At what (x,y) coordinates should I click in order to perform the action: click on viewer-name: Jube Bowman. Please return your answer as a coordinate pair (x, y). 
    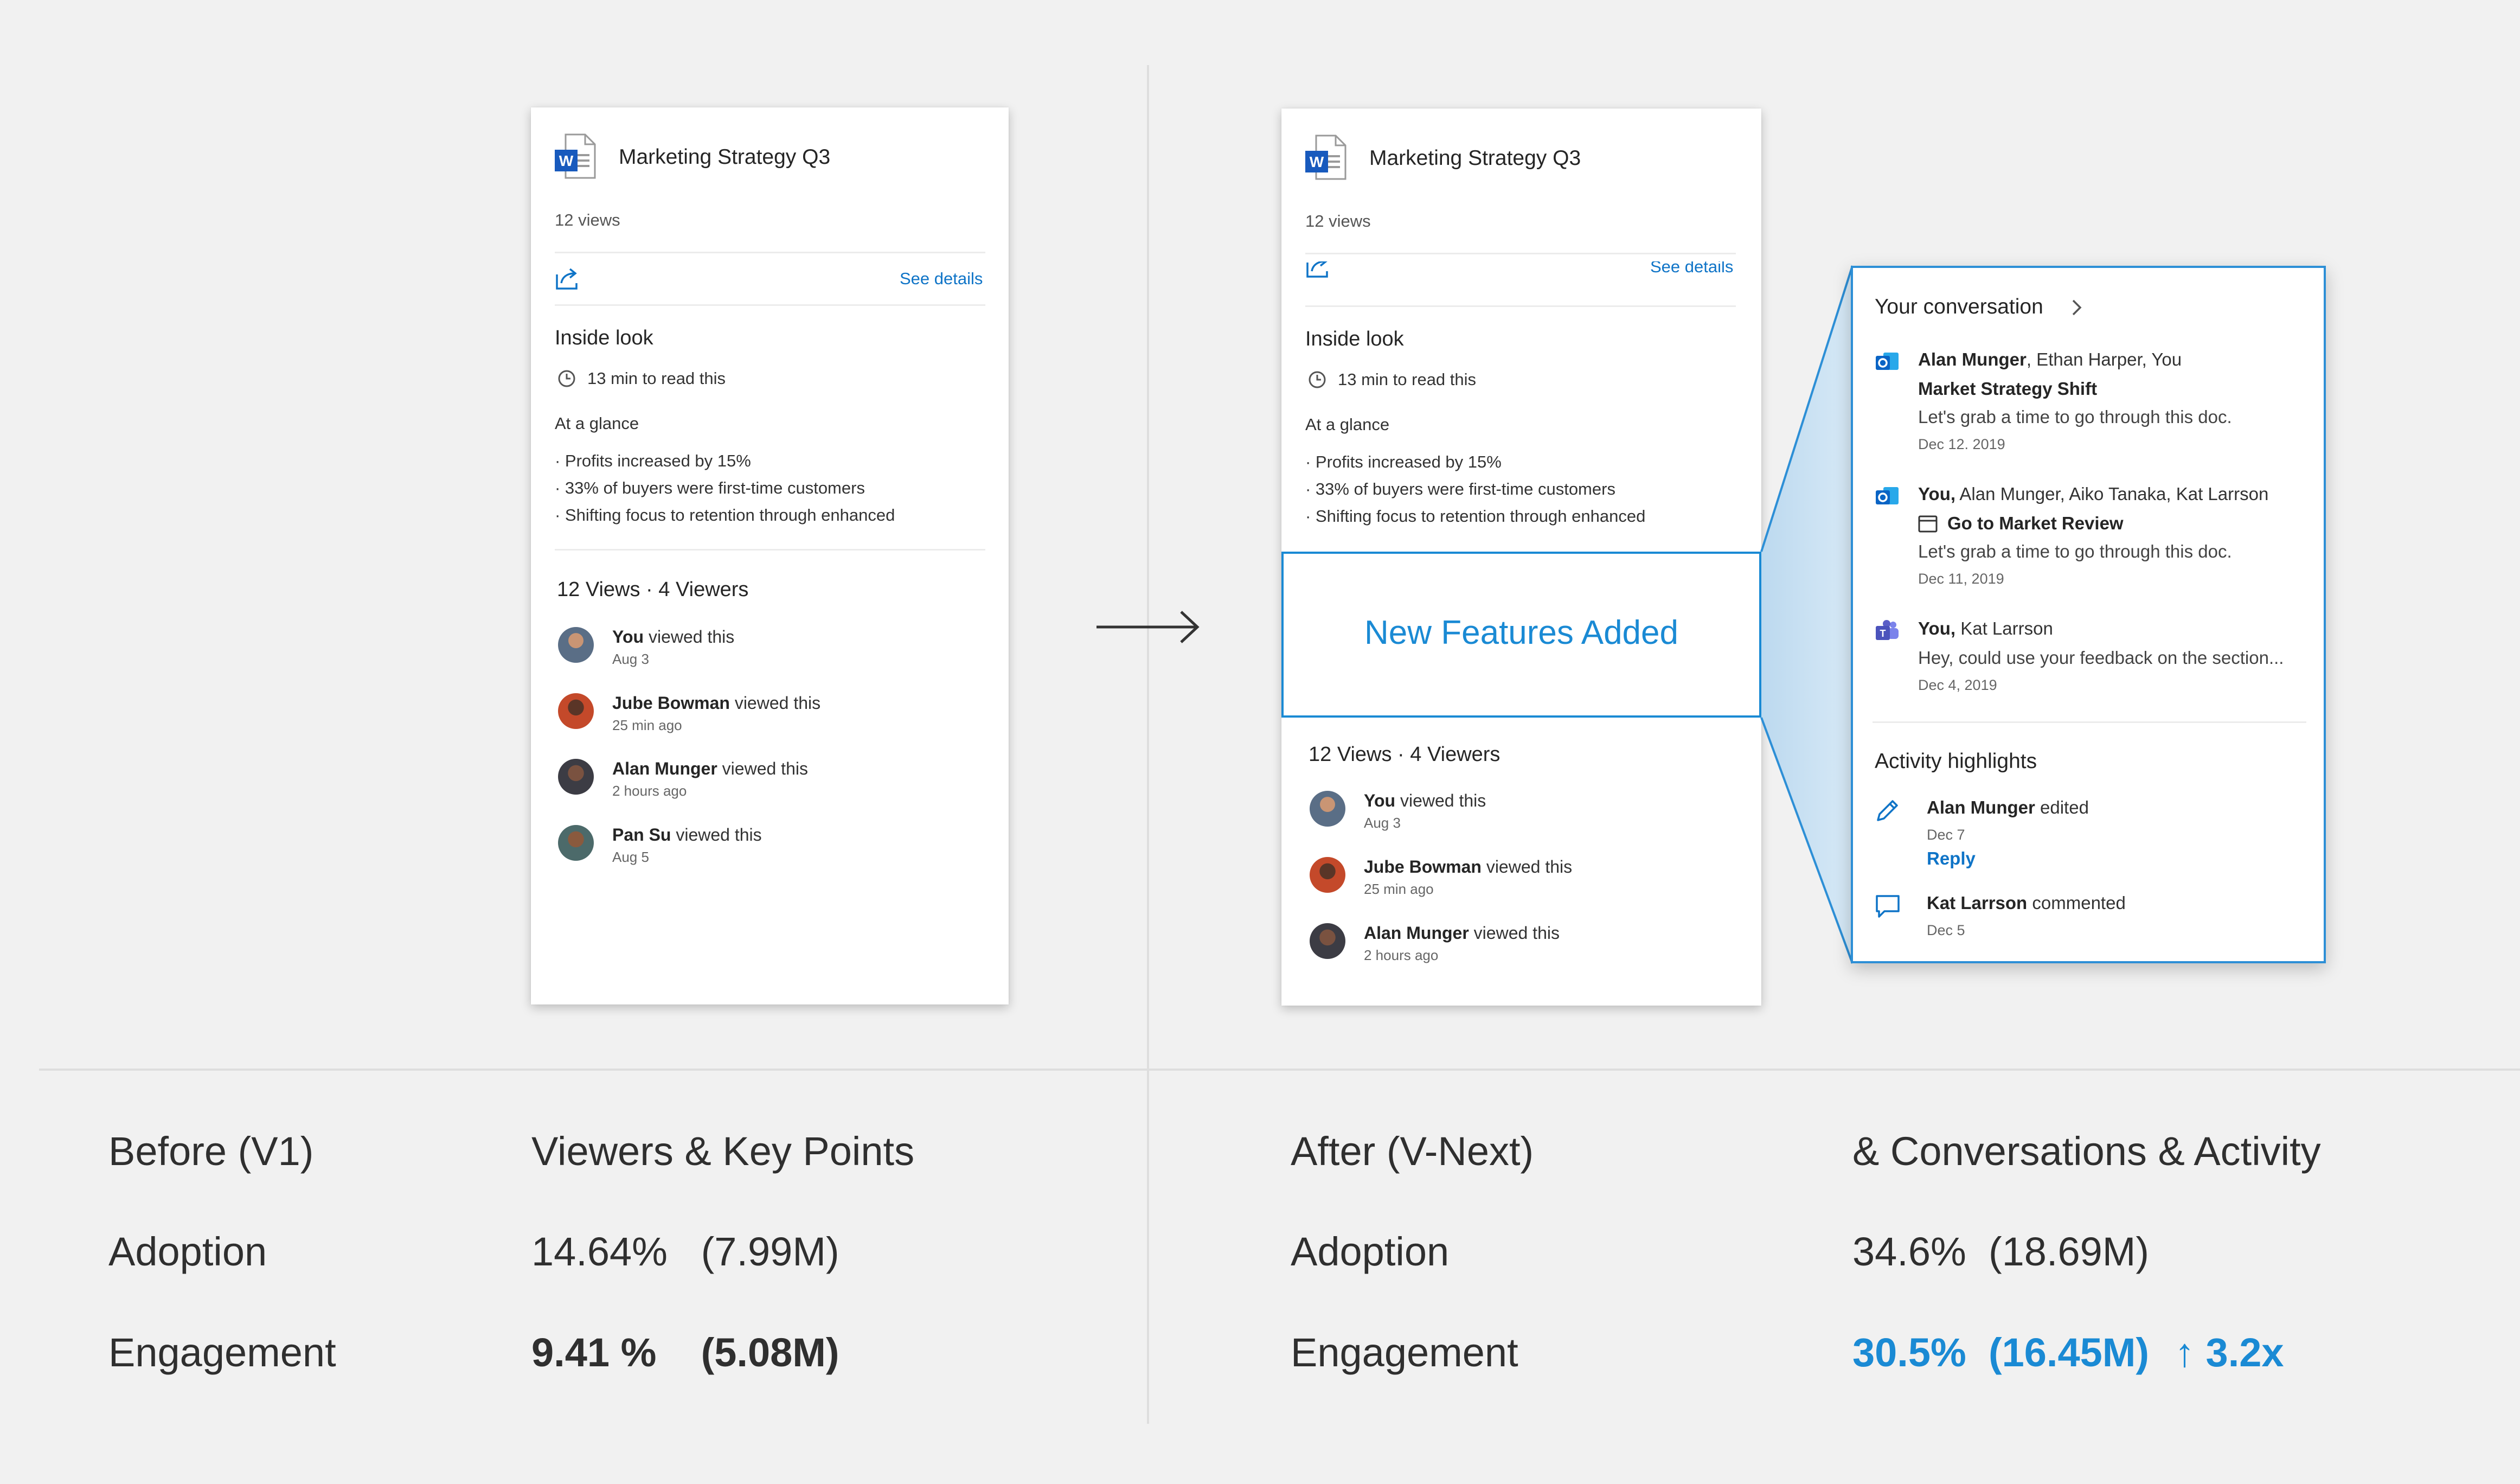
    Looking at the image, I should click on (1423, 867).